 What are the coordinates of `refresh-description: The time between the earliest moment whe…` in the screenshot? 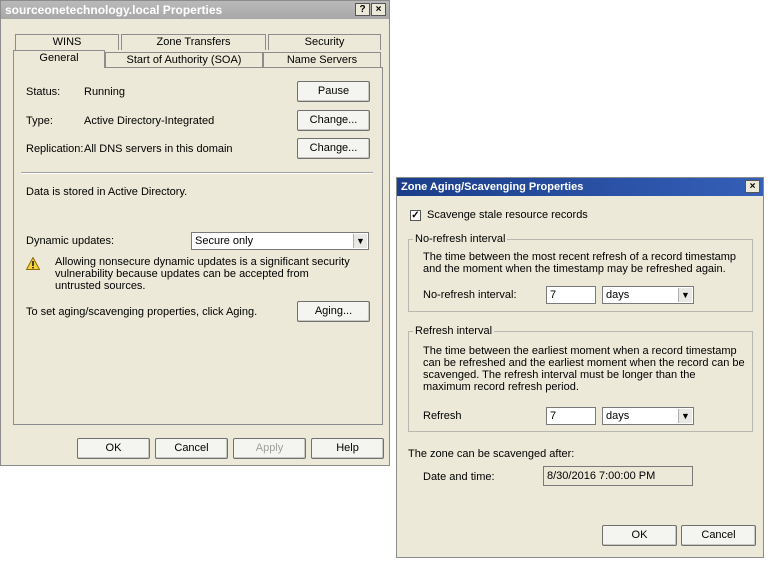 It's located at (584, 369).